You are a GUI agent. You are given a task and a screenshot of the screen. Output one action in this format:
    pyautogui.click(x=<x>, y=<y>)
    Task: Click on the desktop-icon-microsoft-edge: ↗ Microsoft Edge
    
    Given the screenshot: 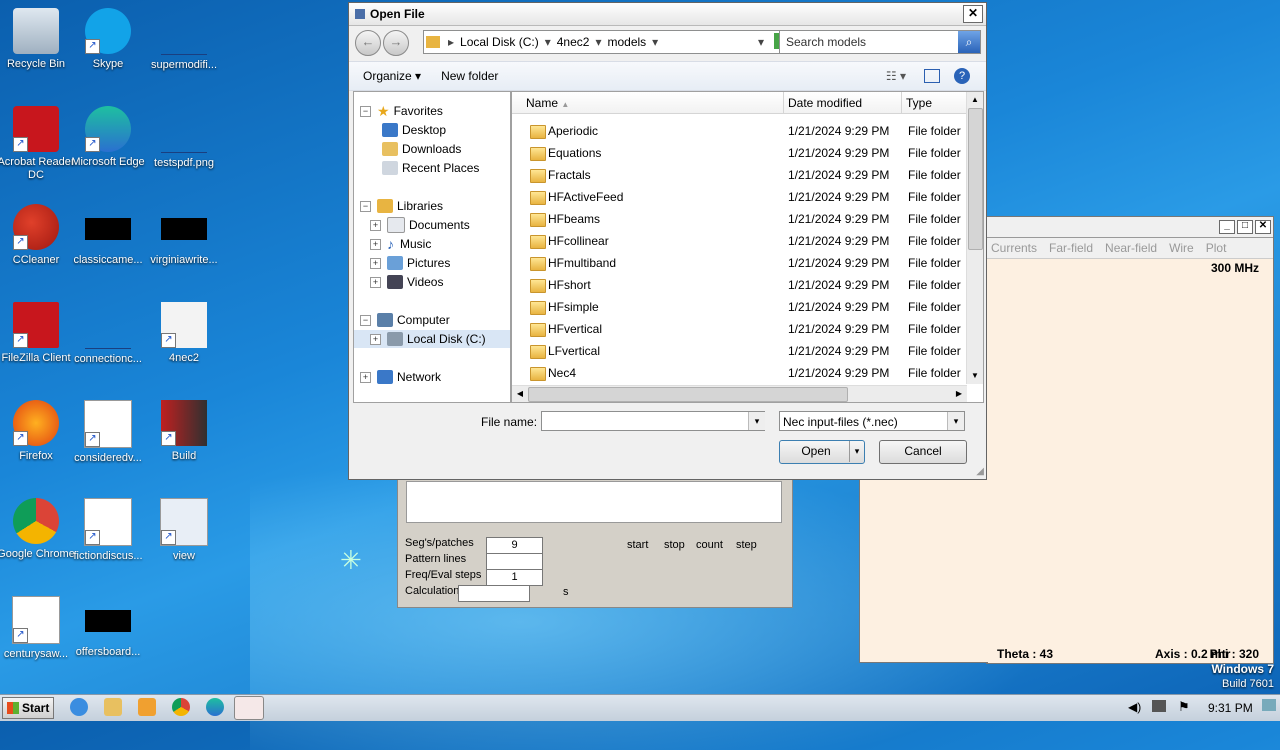 What is the action you would take?
    pyautogui.click(x=108, y=137)
    